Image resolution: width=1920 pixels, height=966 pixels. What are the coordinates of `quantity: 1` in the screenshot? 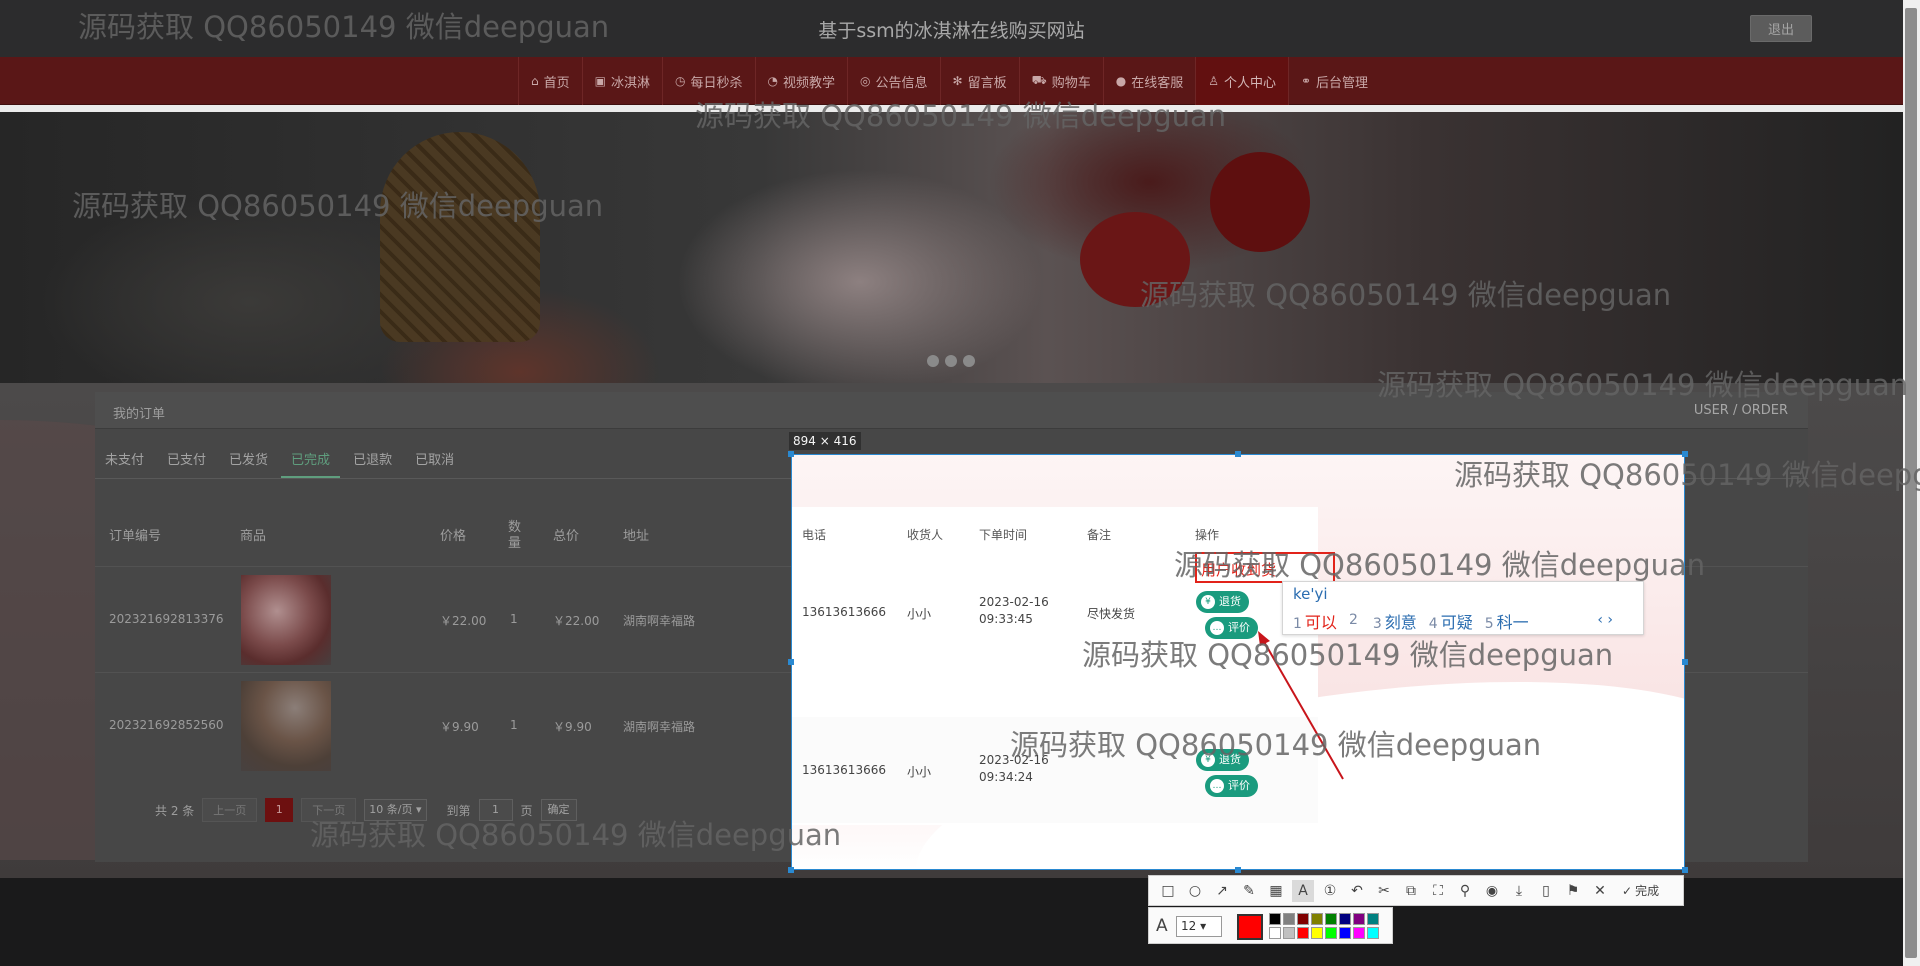 It's located at (514, 619).